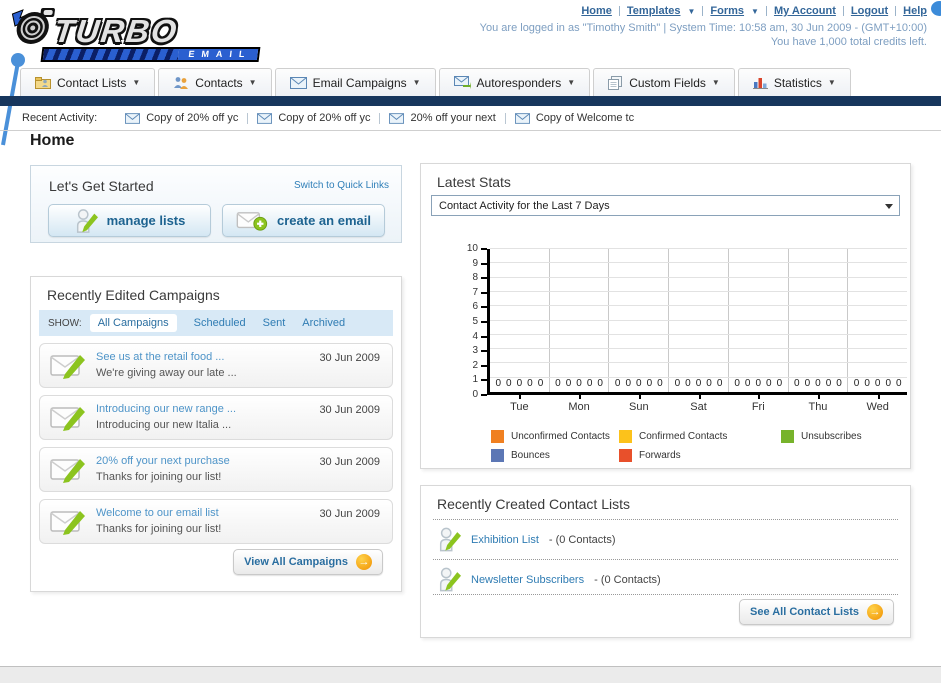 The image size is (941, 683). I want to click on page-footer, so click(470, 674).